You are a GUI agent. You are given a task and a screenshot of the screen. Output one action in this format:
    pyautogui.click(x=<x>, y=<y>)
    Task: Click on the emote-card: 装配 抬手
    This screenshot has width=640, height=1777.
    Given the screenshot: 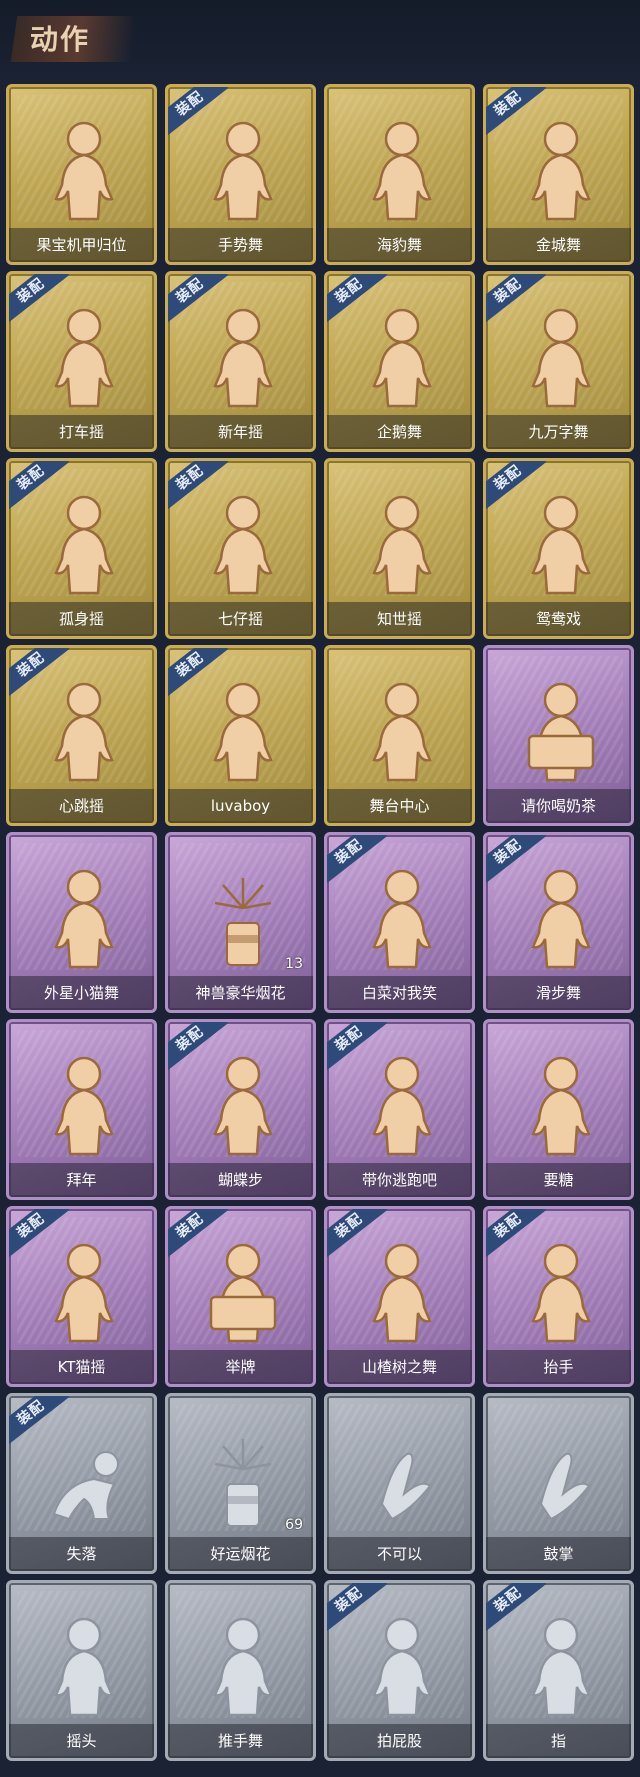 What is the action you would take?
    pyautogui.click(x=558, y=1296)
    